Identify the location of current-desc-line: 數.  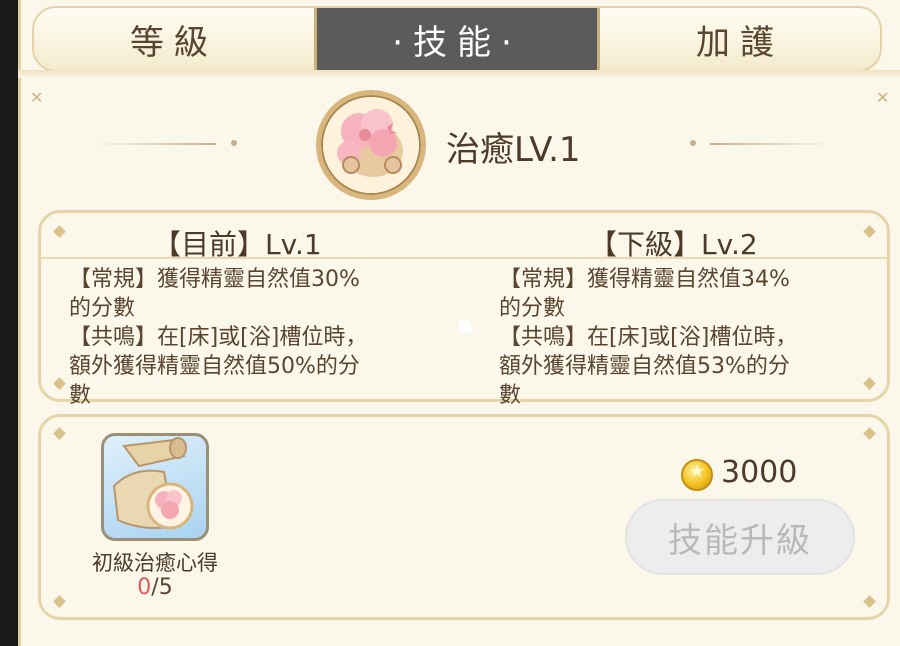
(80, 395).